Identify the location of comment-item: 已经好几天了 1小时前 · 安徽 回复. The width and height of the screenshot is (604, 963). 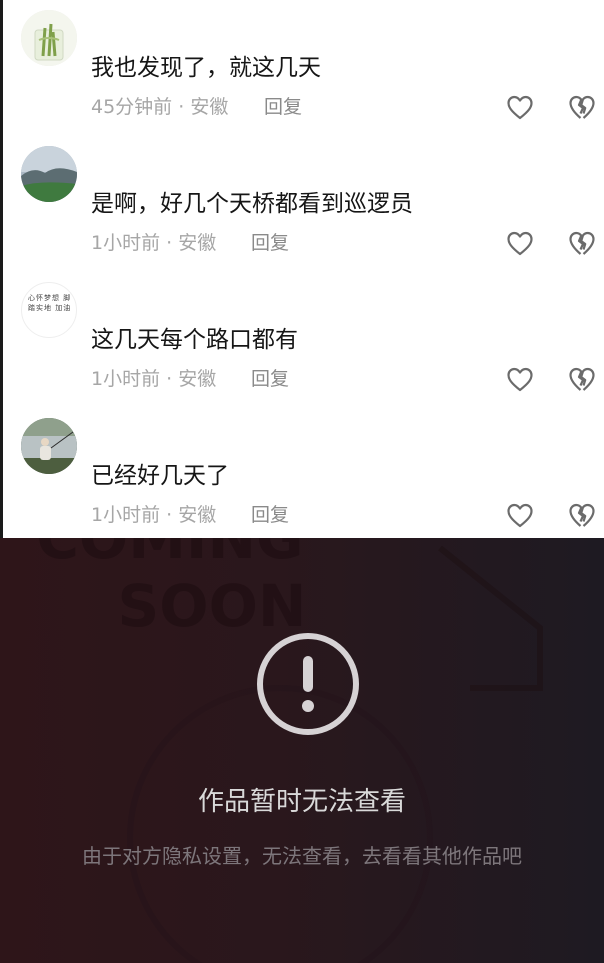
(303, 476).